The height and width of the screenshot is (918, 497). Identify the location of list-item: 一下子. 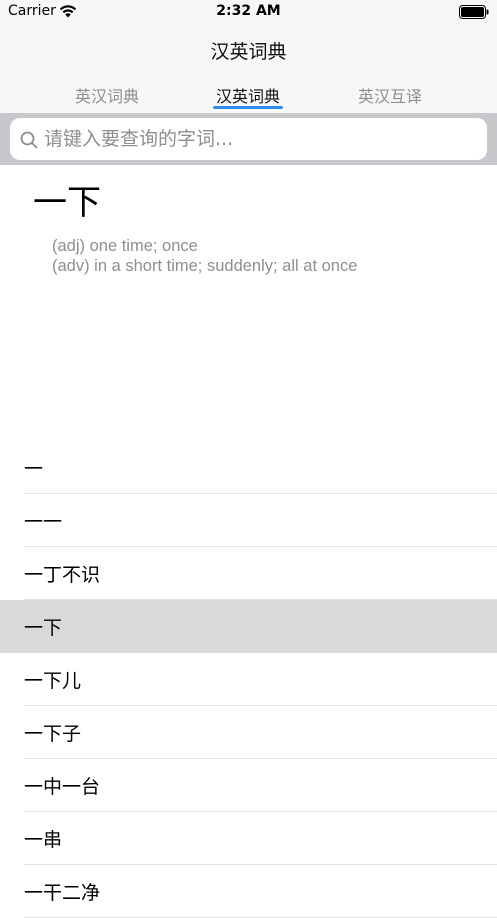
(260, 732).